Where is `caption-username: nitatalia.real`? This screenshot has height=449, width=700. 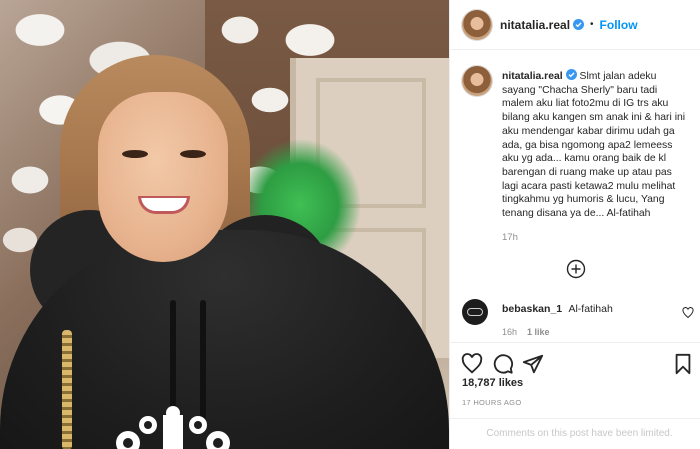 caption-username: nitatalia.real is located at coordinates (539, 75).